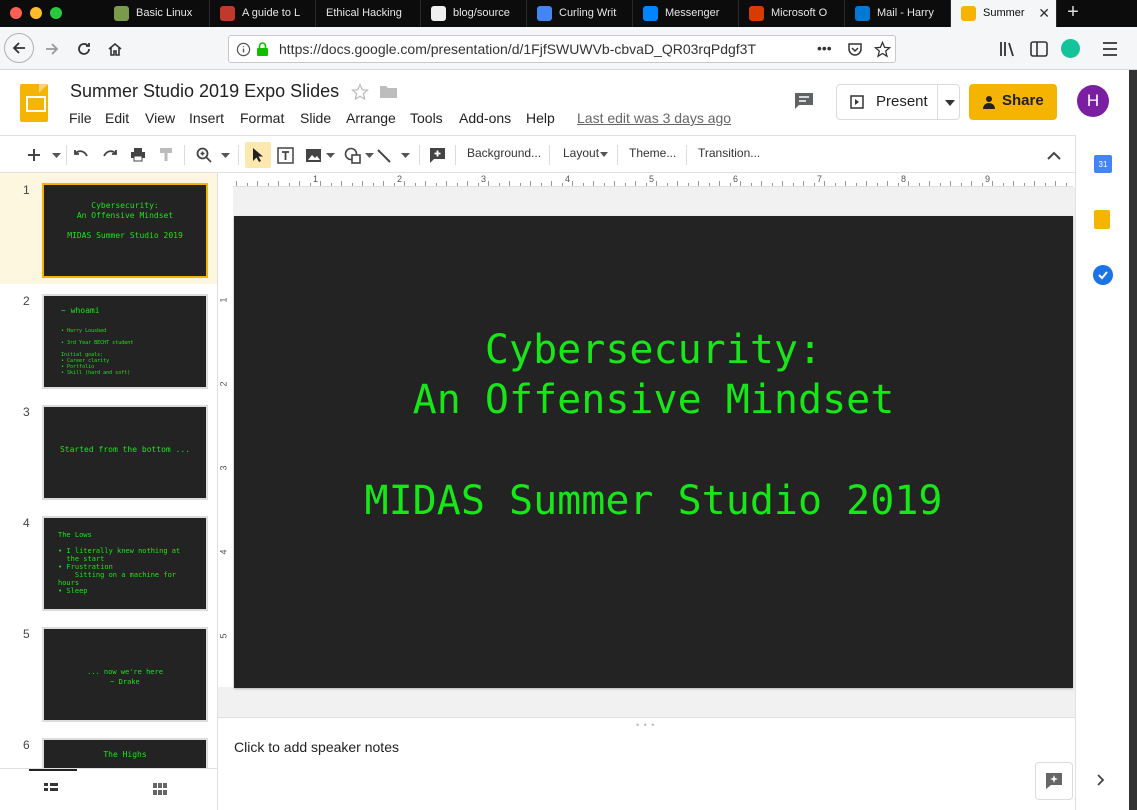  Describe the element at coordinates (315, 118) in the screenshot. I see `menu-item: Slide` at that location.